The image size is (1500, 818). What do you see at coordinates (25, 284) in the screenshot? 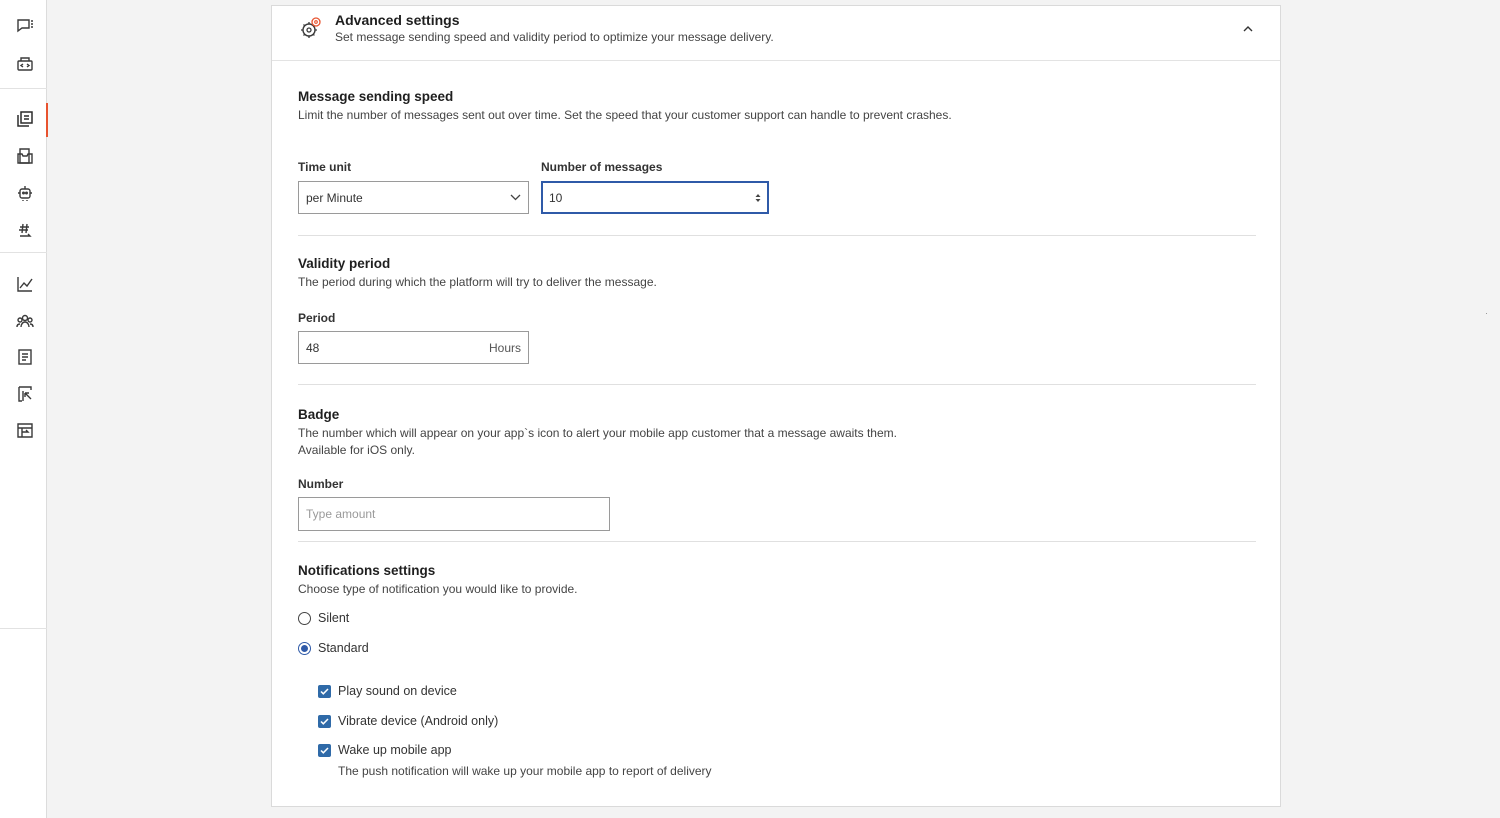
I see `analytics-icon` at bounding box center [25, 284].